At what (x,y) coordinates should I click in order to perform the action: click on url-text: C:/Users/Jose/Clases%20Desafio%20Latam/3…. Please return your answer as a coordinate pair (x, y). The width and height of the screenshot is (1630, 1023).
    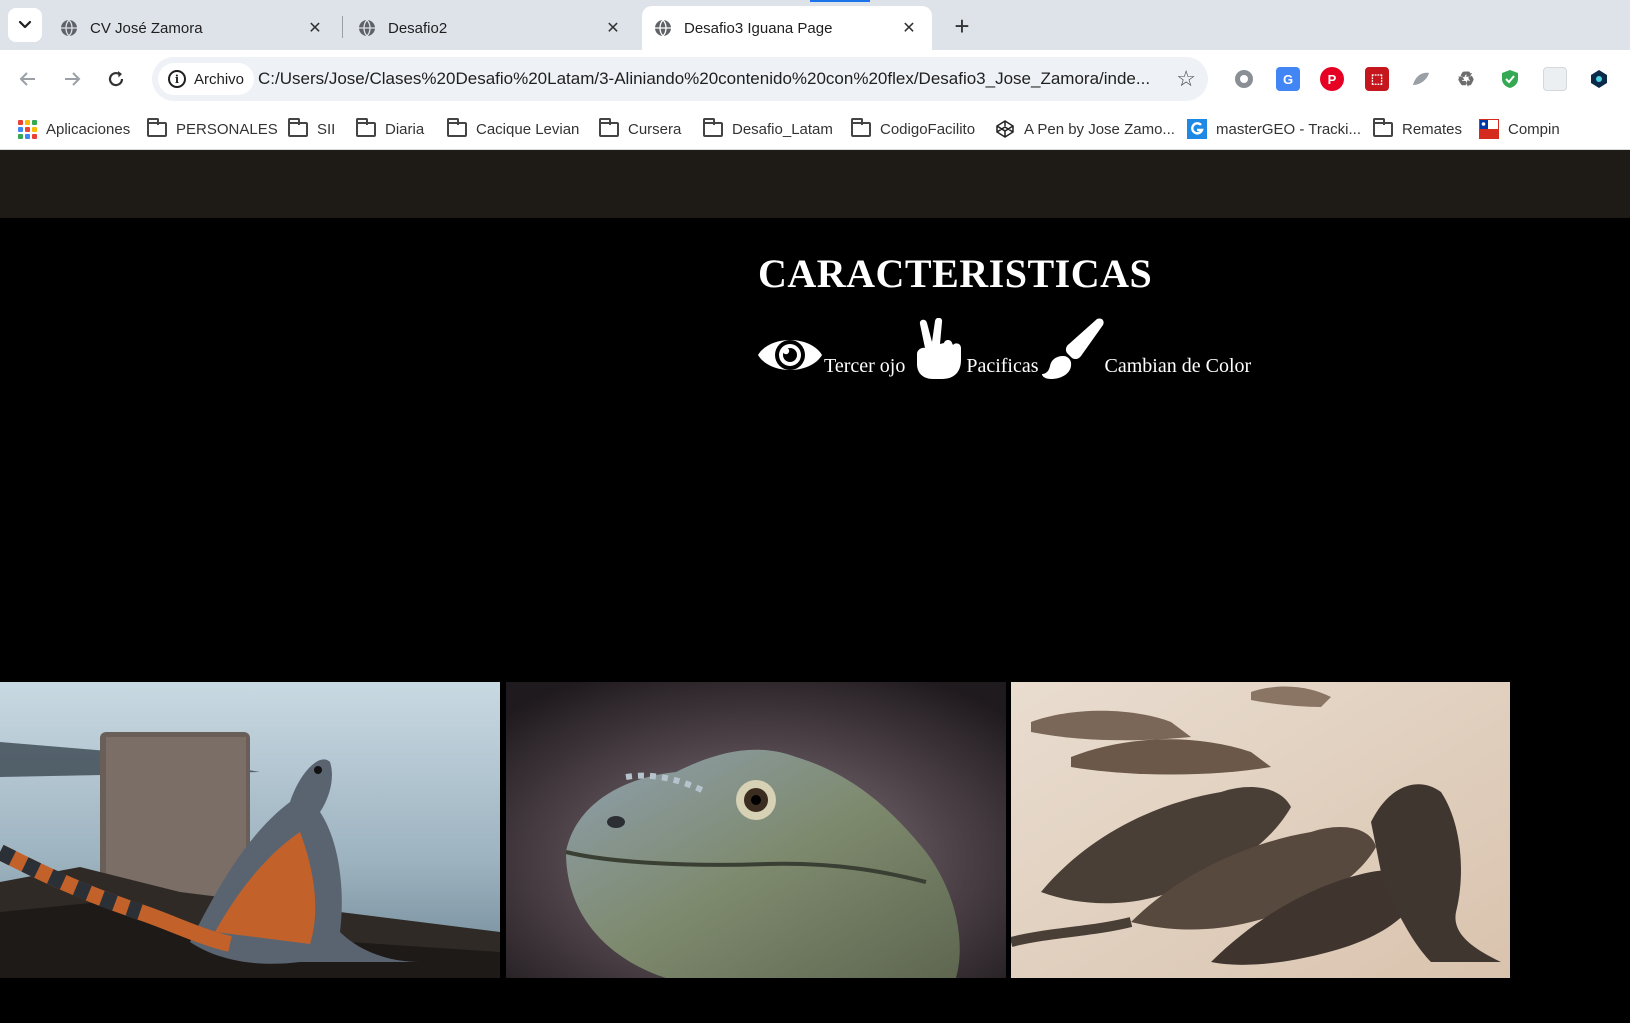
    Looking at the image, I should click on (708, 79).